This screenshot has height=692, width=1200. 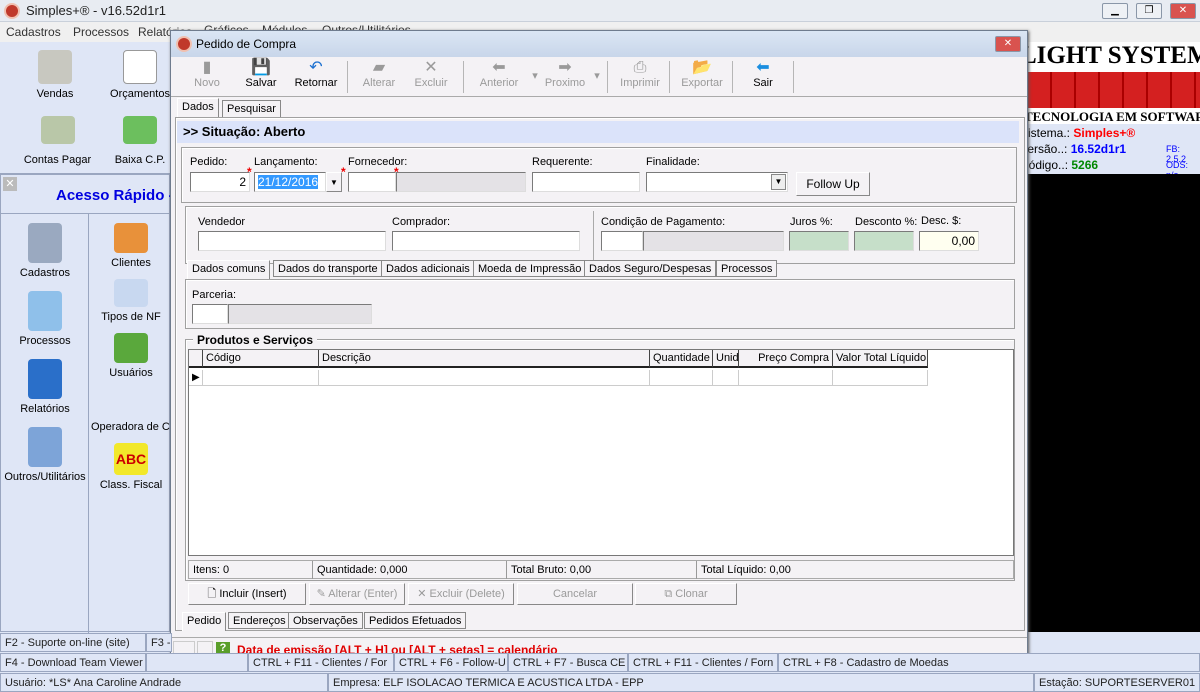 I want to click on dialog-close-button: ✕, so click(x=1008, y=44).